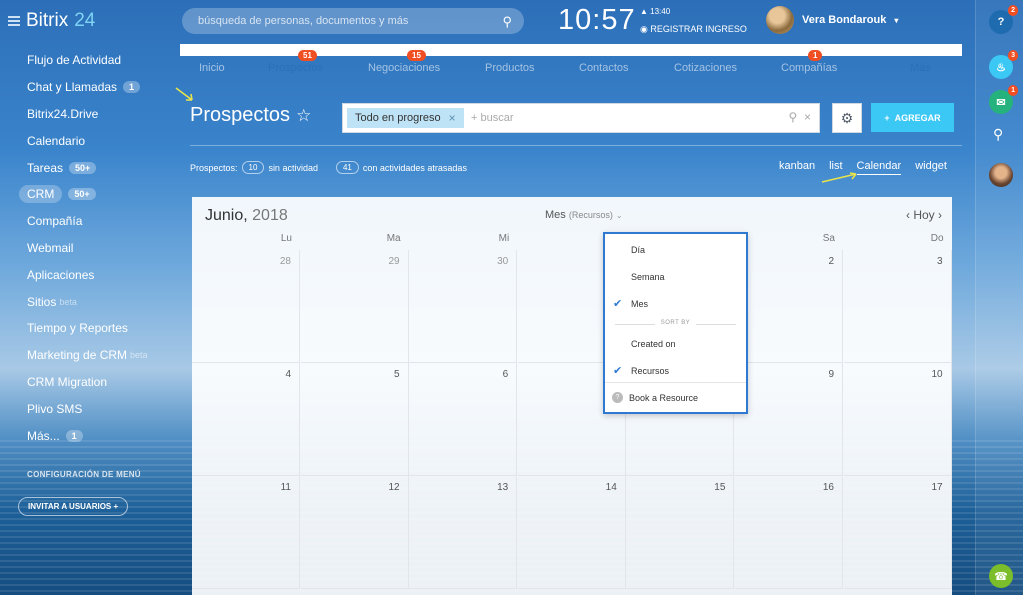 This screenshot has height=595, width=1023. What do you see at coordinates (705, 68) in the screenshot?
I see `tab-5: Cotizaciones` at bounding box center [705, 68].